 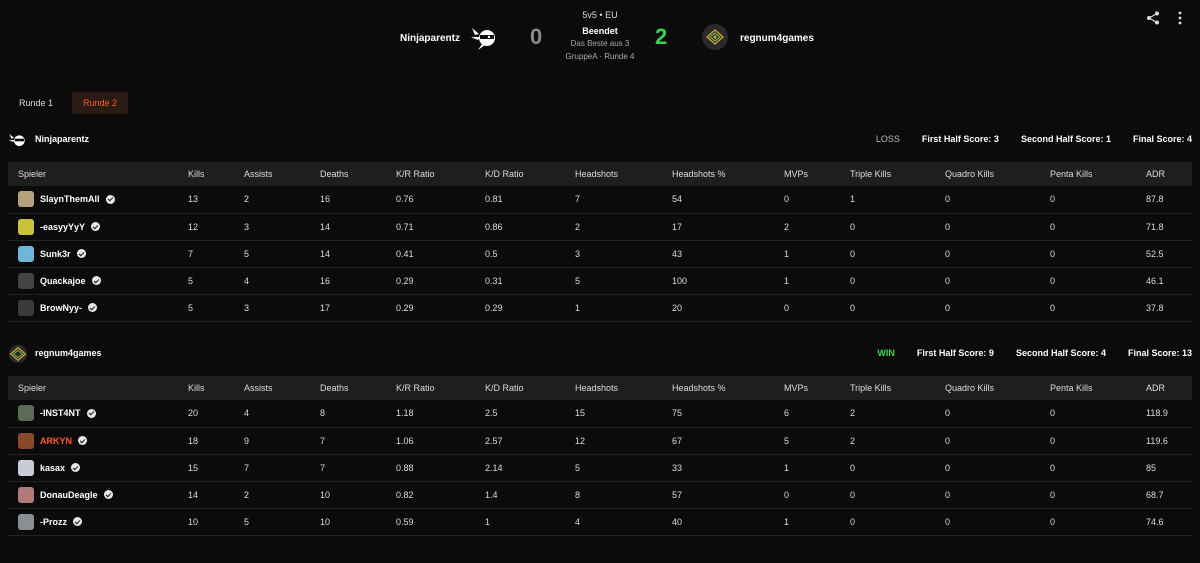 What do you see at coordinates (580, 413) in the screenshot?
I see `stat-cell: 15` at bounding box center [580, 413].